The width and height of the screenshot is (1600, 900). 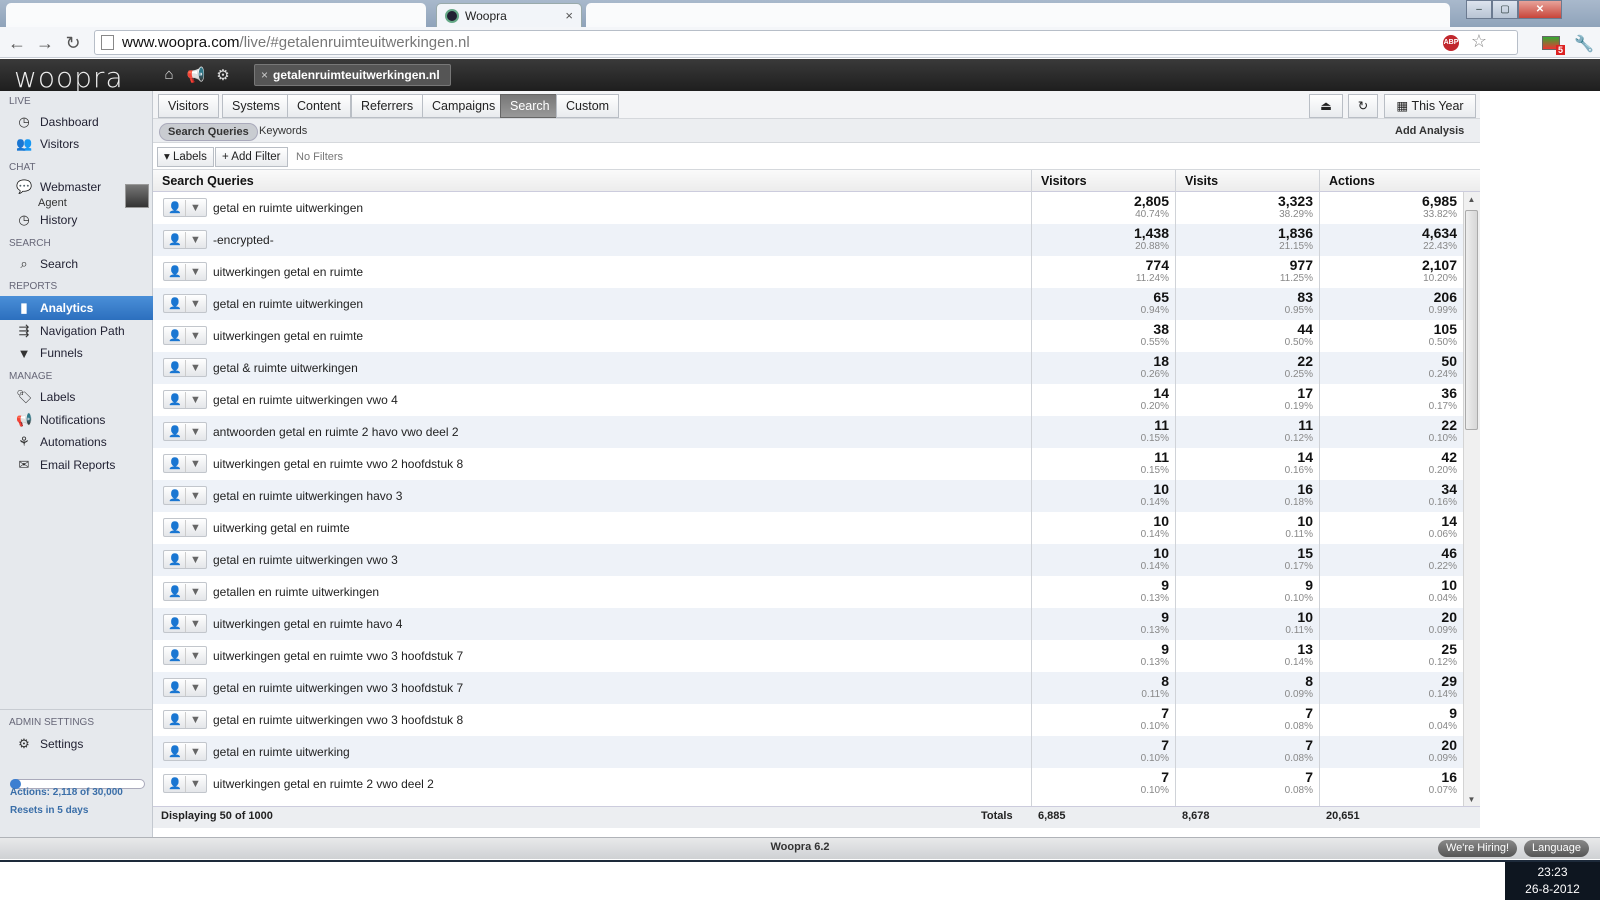 What do you see at coordinates (281, 752) in the screenshot?
I see `search-query: getal en ruimte uitwerking` at bounding box center [281, 752].